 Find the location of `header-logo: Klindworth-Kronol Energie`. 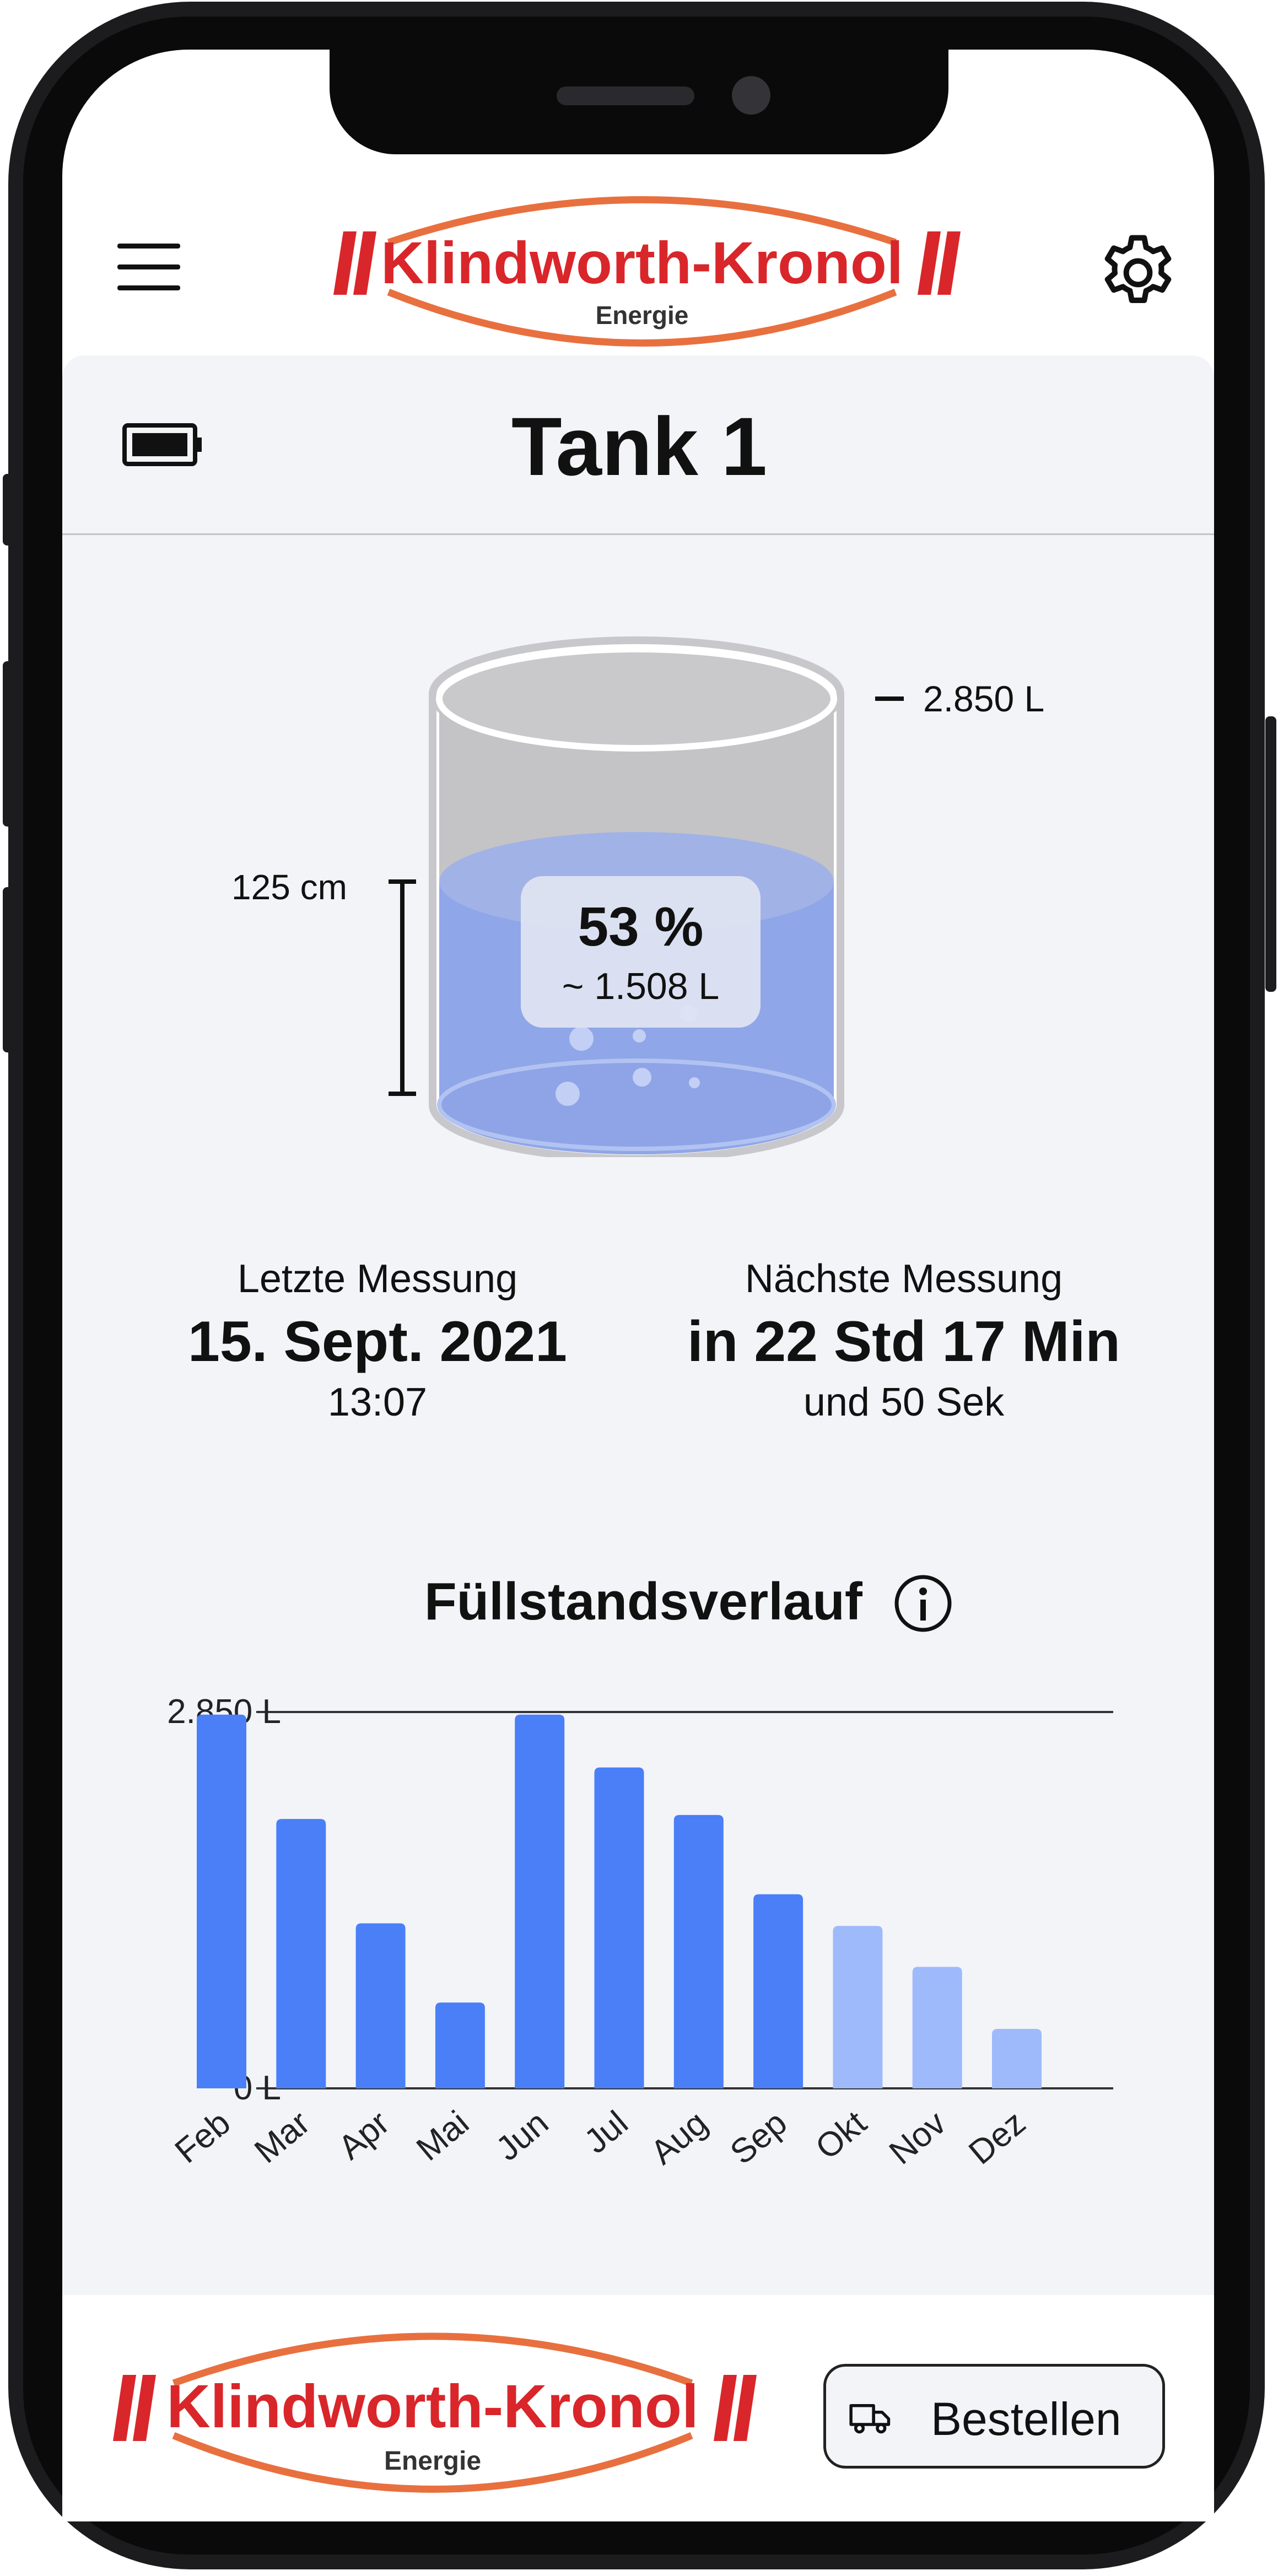

header-logo: Klindworth-Kronol Energie is located at coordinates (642, 263).